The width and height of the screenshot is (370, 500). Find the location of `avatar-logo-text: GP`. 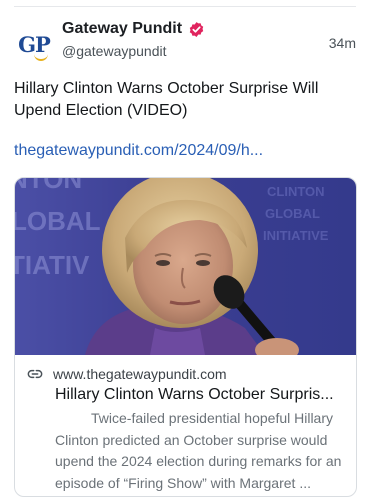

avatar-logo-text: GP is located at coordinates (34, 44).